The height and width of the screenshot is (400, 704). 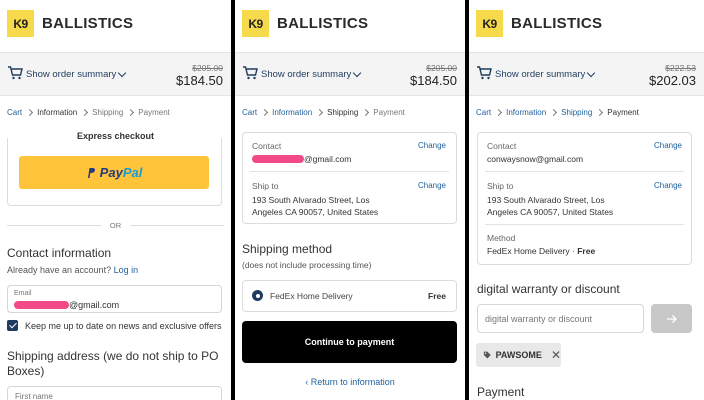 I want to click on radio-selected-icon, so click(x=257, y=295).